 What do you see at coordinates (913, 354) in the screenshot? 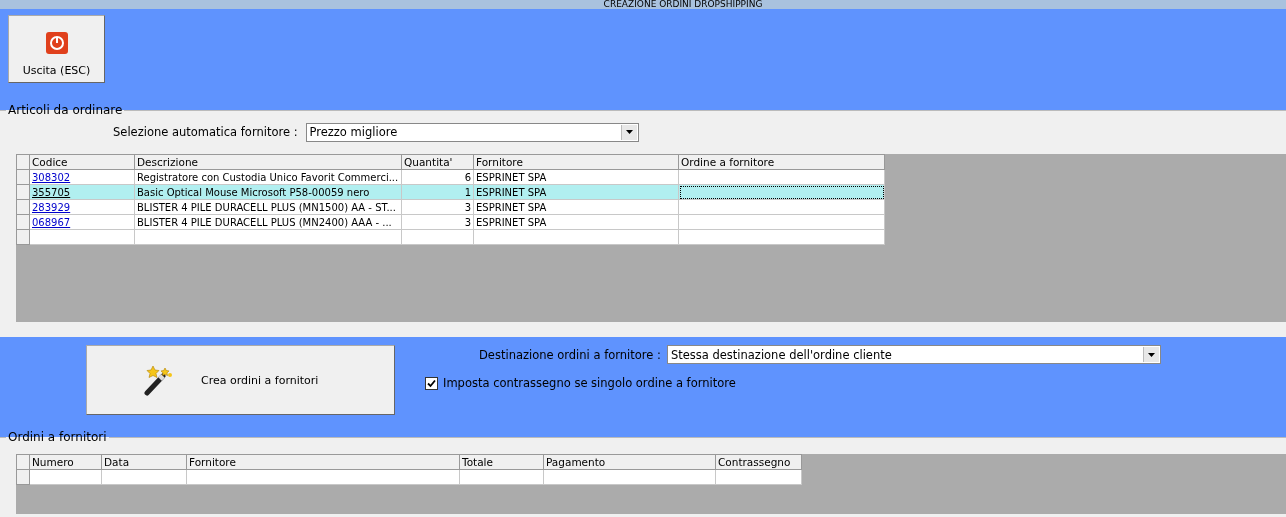
I see `destination-dropdown: Stessa destinazione dell'ordine cliente` at bounding box center [913, 354].